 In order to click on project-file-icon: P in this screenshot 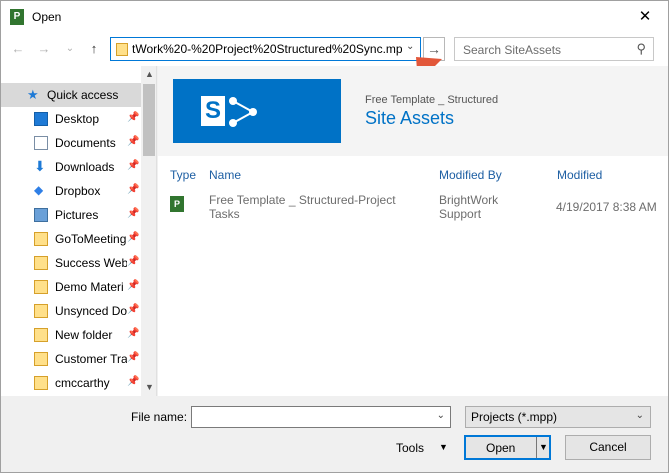, I will do `click(177, 204)`.